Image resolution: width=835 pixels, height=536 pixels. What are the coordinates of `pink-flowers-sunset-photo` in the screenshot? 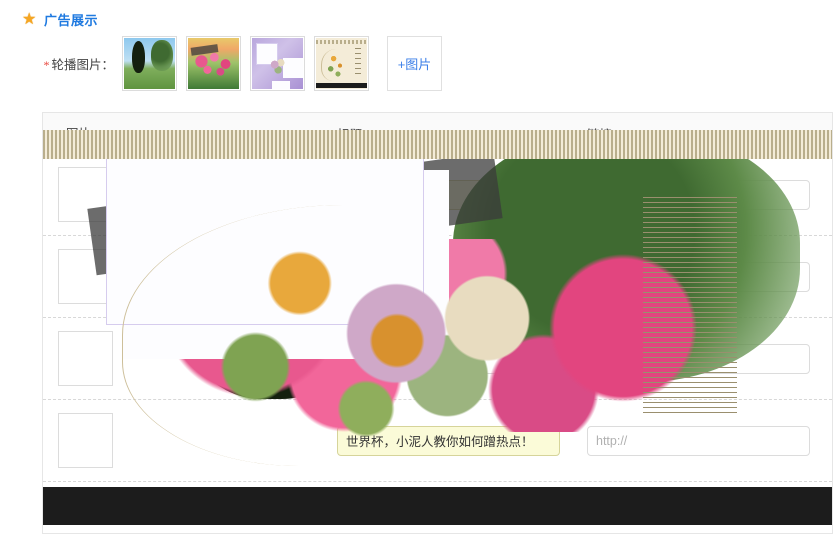 It's located at (213, 63).